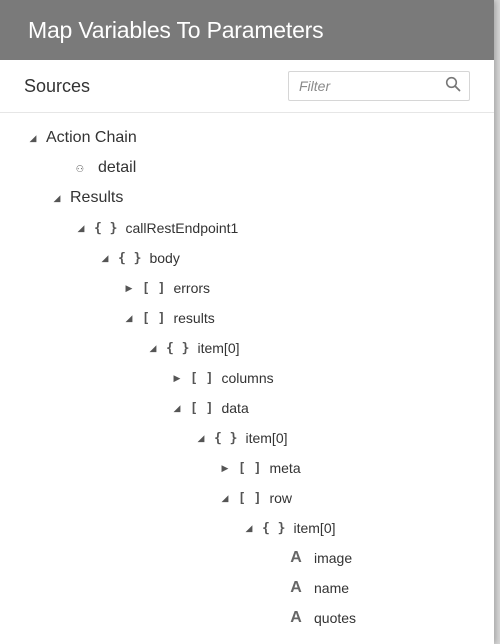 The image size is (500, 644). What do you see at coordinates (247, 86) in the screenshot?
I see `sources-header: Sources` at bounding box center [247, 86].